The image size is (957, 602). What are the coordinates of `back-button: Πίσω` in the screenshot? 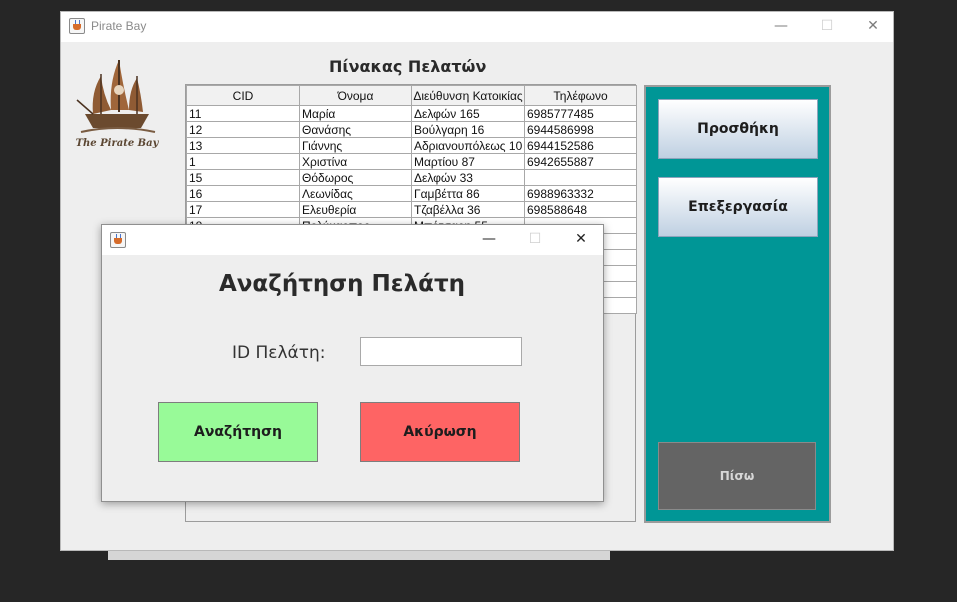 It's located at (737, 476).